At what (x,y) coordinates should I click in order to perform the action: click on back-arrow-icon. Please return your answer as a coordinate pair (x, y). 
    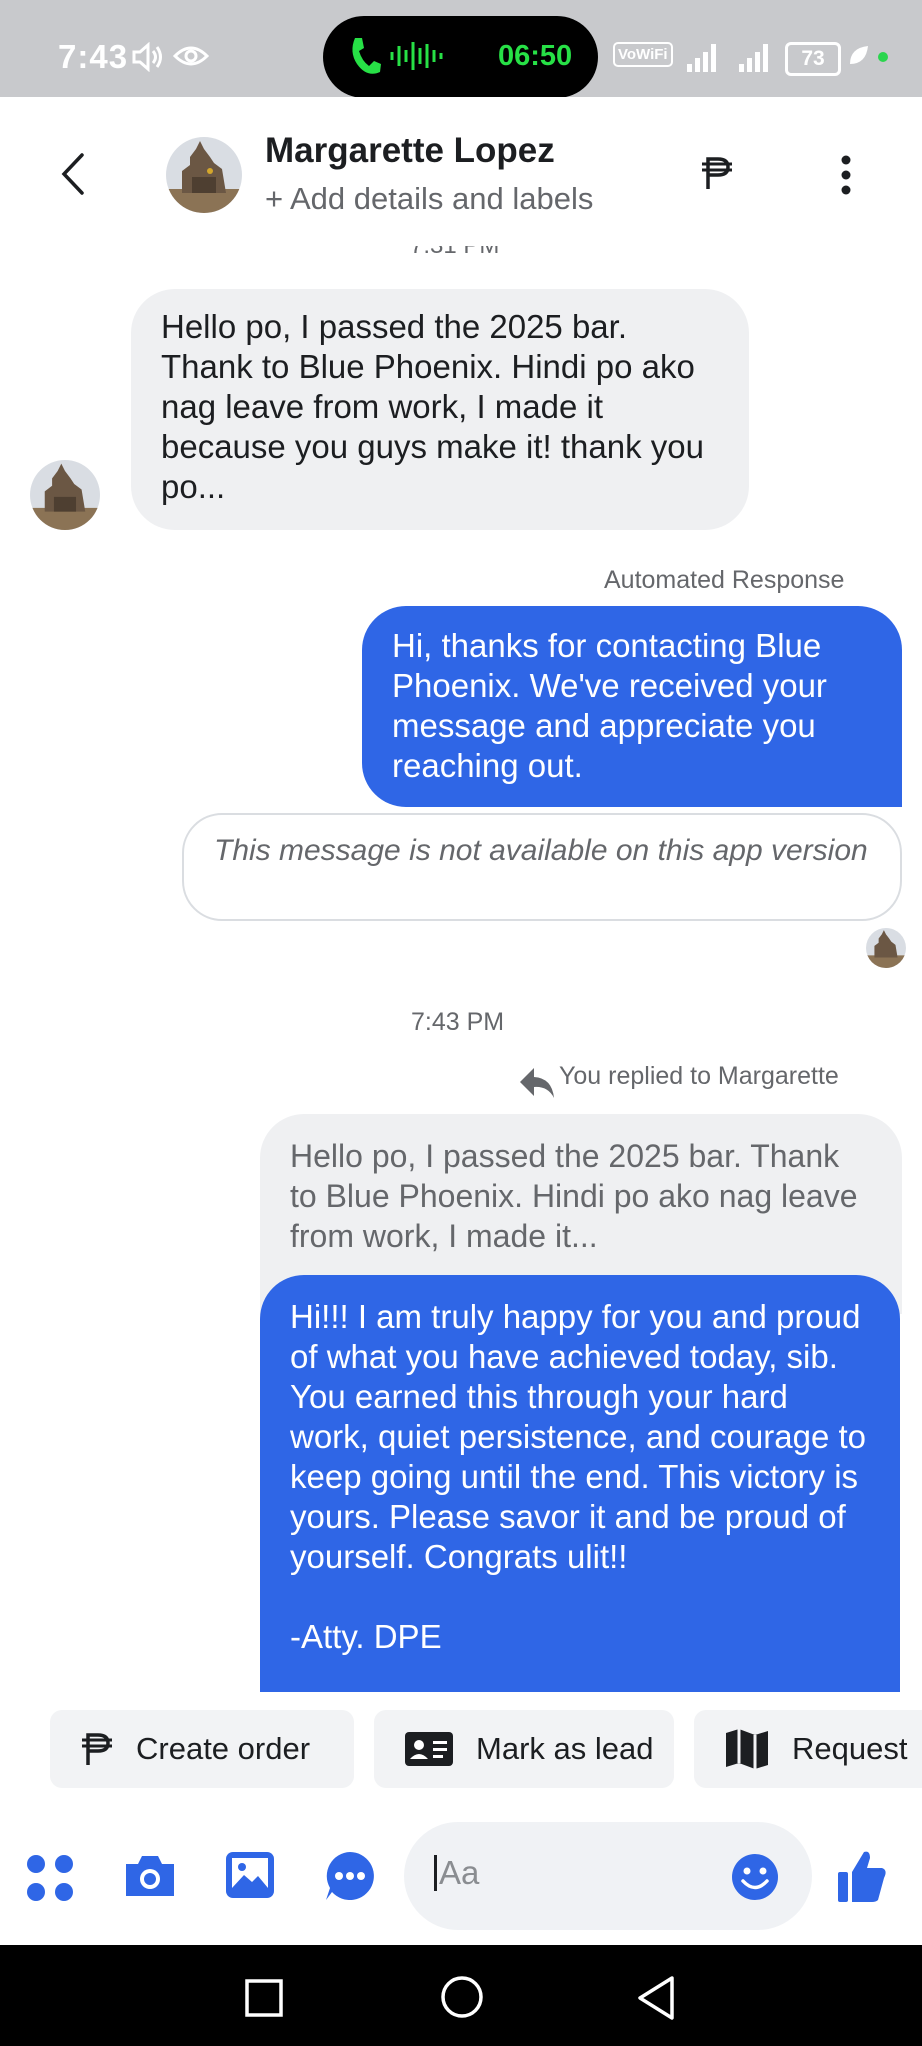
    Looking at the image, I should click on (74, 174).